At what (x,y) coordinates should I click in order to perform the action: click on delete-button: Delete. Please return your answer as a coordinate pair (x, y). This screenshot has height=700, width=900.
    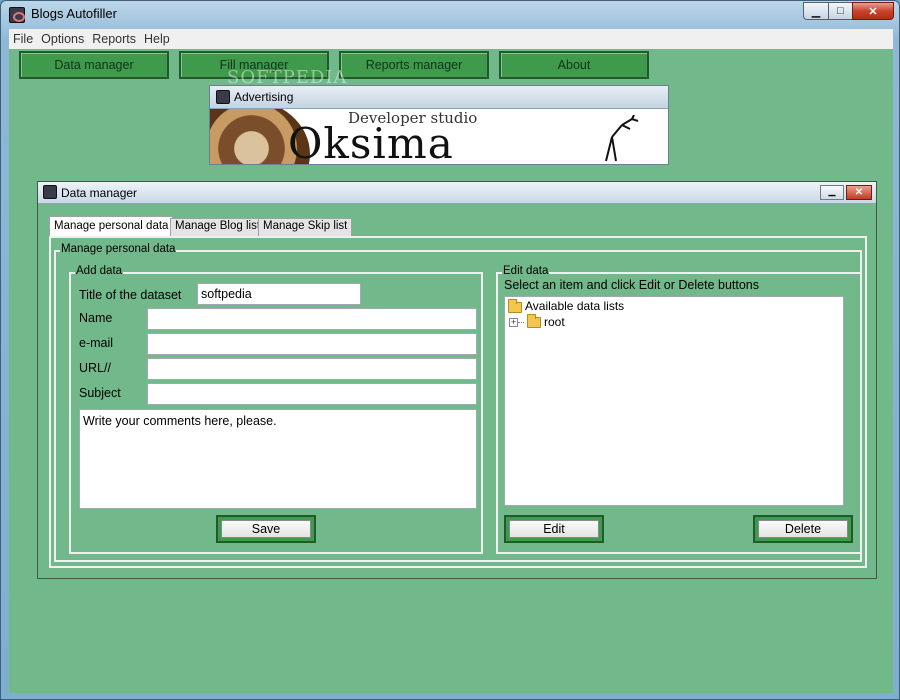
    Looking at the image, I should click on (803, 529).